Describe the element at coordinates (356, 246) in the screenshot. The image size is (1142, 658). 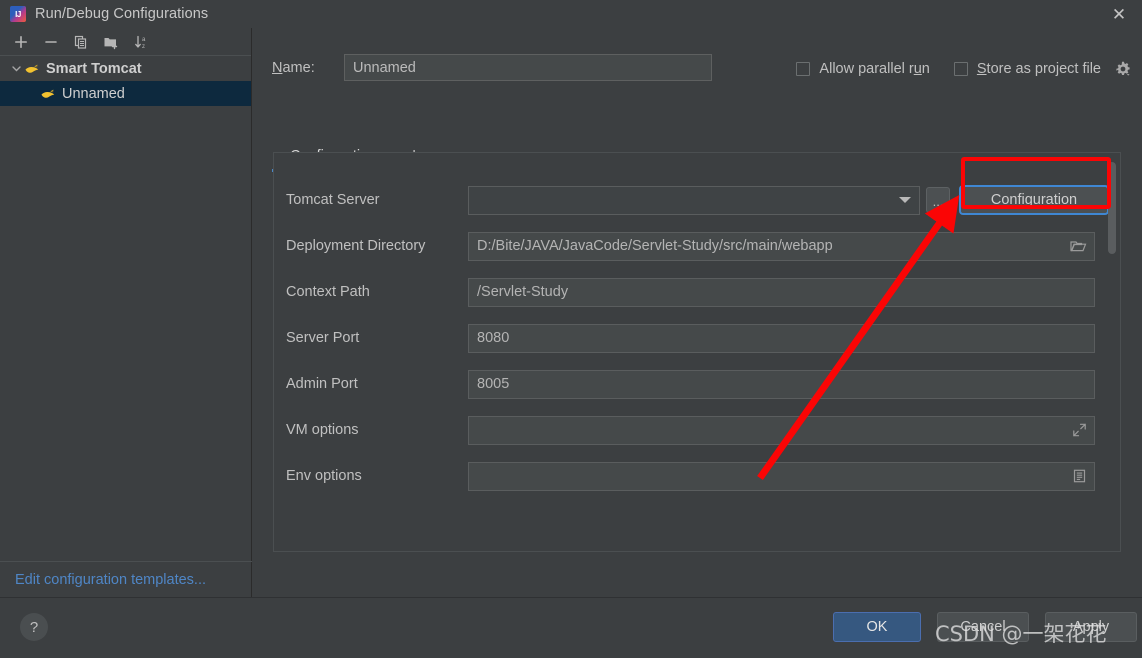
I see `deployment-directory-label: Deployment Directory` at that location.